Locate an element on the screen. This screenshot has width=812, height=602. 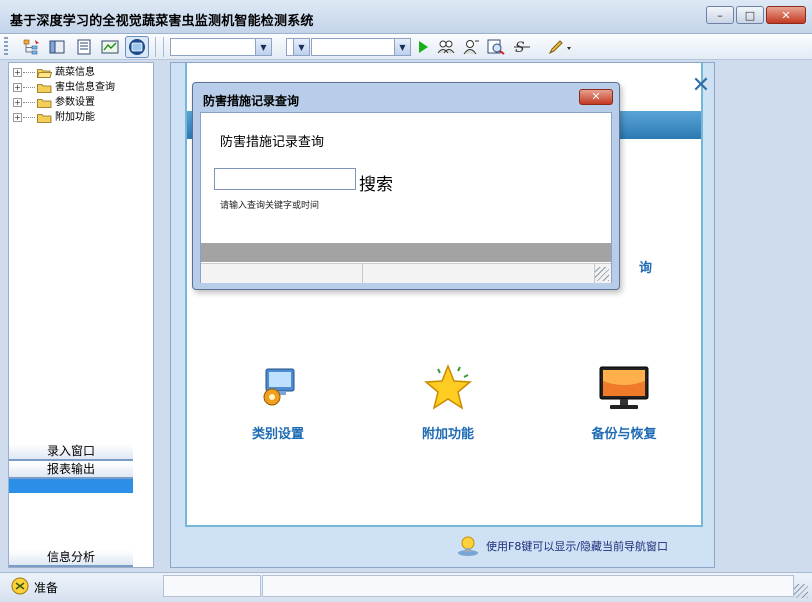
search-input is located at coordinates (285, 179).